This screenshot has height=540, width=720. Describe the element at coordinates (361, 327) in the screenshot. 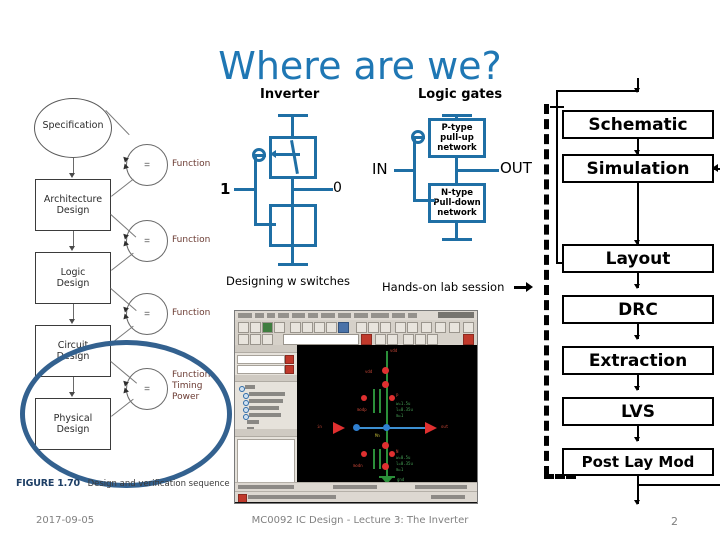

I see `eda-toolbar-button-zoom-in` at that location.